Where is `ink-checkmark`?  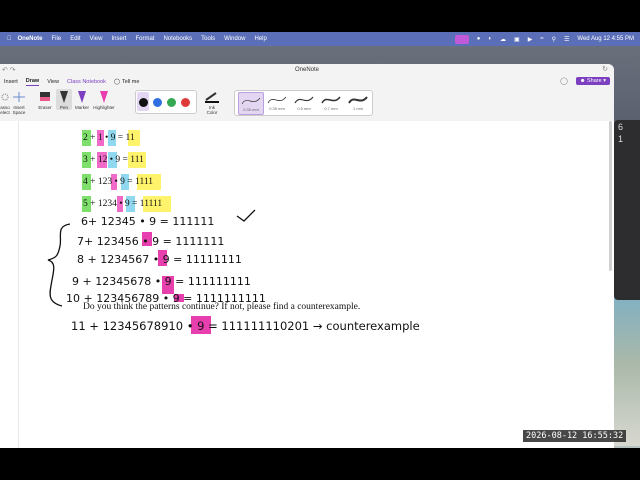 ink-checkmark is located at coordinates (246, 215).